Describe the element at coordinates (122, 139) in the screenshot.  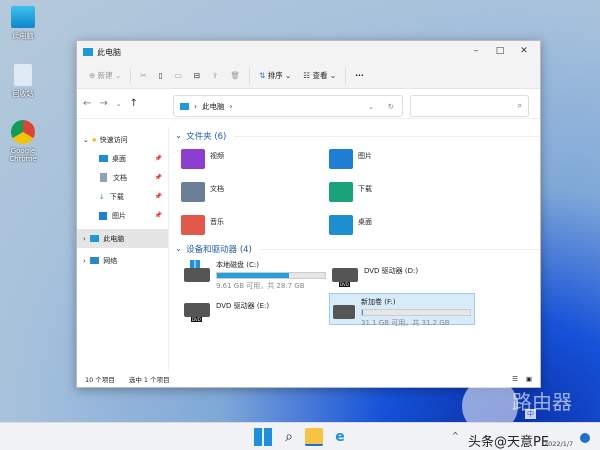
I see `nav-quick-access: ⌄ ★ 快速访问` at that location.